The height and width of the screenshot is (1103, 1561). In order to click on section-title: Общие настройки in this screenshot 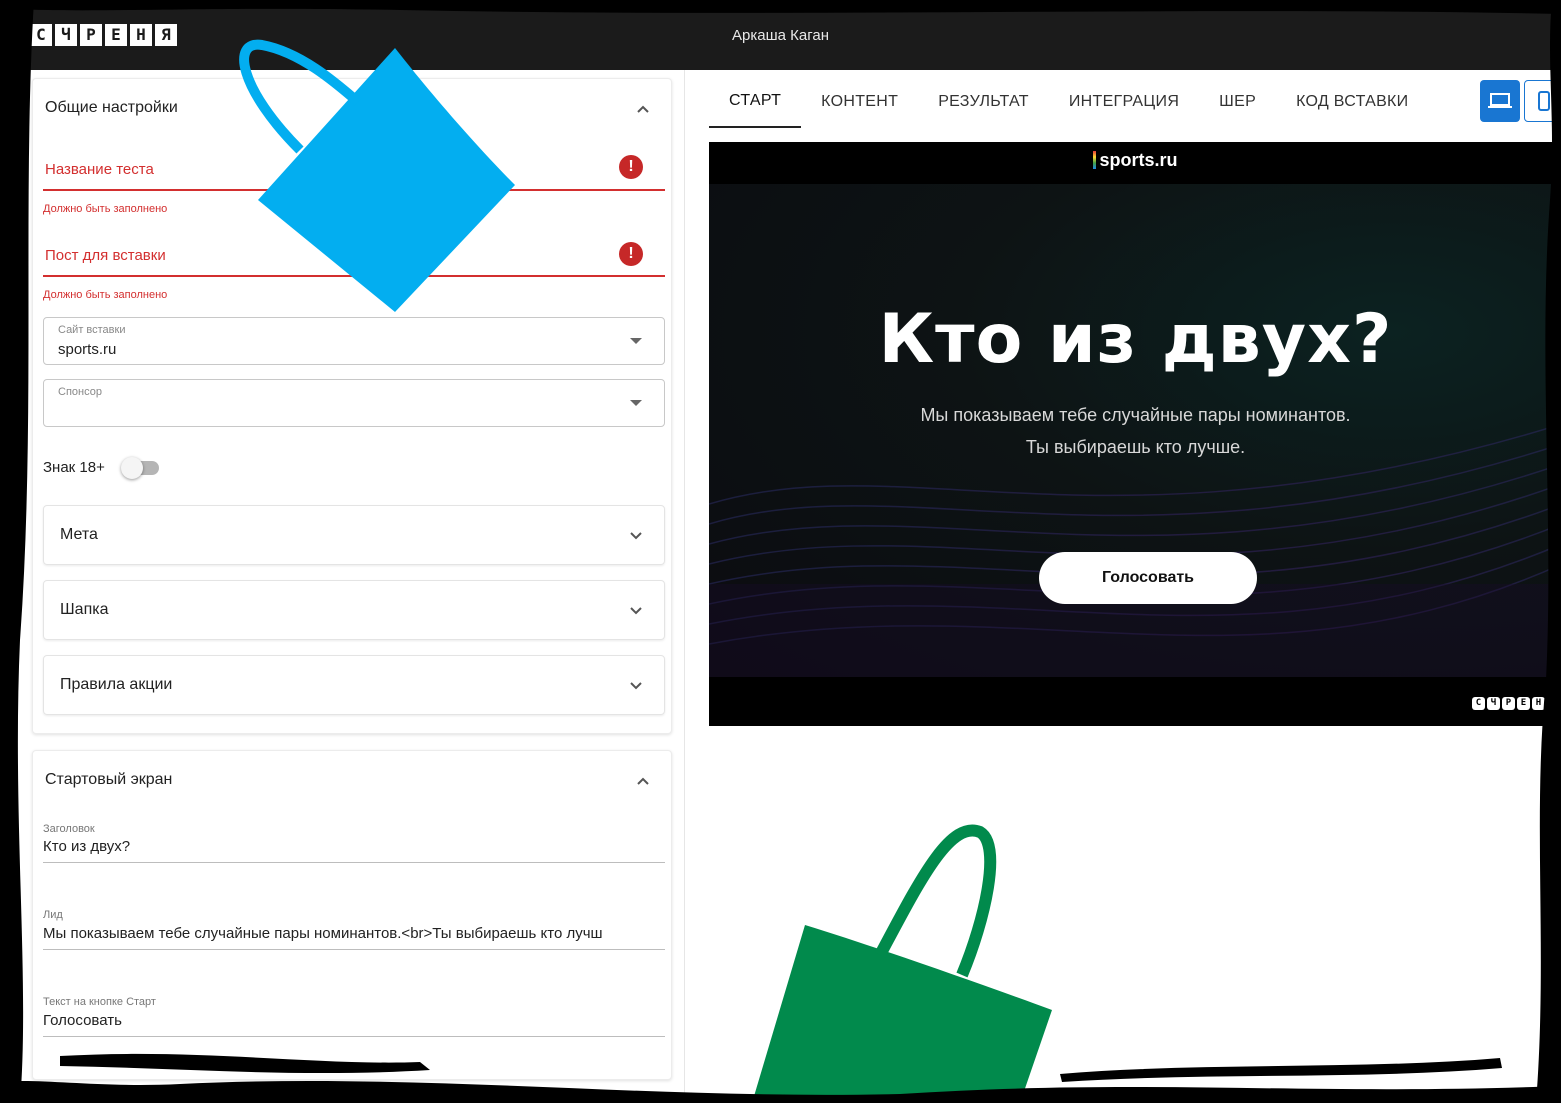, I will do `click(111, 108)`.